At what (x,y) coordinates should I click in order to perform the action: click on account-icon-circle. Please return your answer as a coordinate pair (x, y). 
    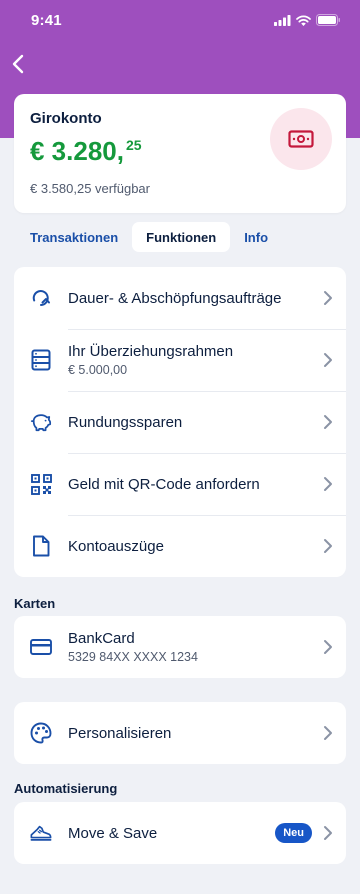
    Looking at the image, I should click on (301, 139).